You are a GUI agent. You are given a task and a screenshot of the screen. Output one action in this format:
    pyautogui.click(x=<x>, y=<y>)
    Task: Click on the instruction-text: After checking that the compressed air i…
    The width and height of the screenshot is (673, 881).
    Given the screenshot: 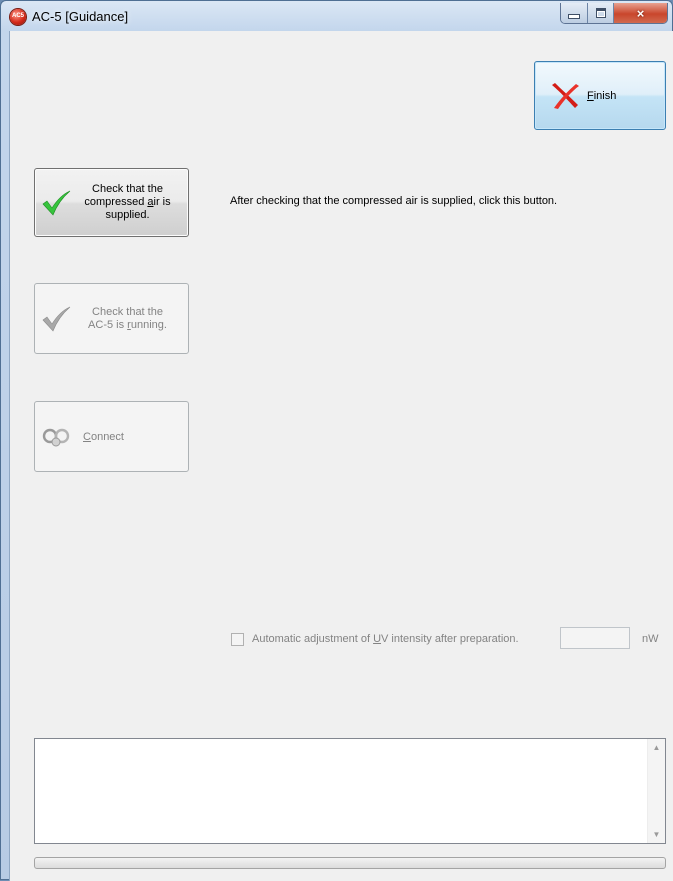 What is the action you would take?
    pyautogui.click(x=394, y=201)
    